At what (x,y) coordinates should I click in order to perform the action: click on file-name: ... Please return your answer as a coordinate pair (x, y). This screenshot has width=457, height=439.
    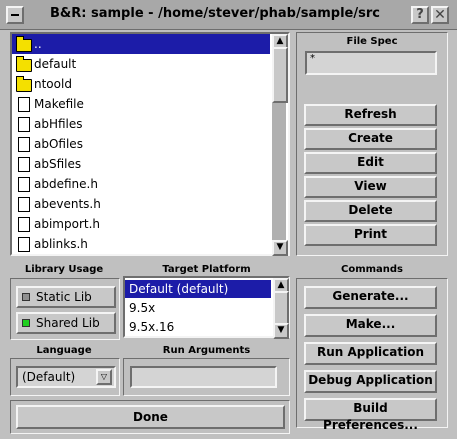
    Looking at the image, I should click on (38, 44).